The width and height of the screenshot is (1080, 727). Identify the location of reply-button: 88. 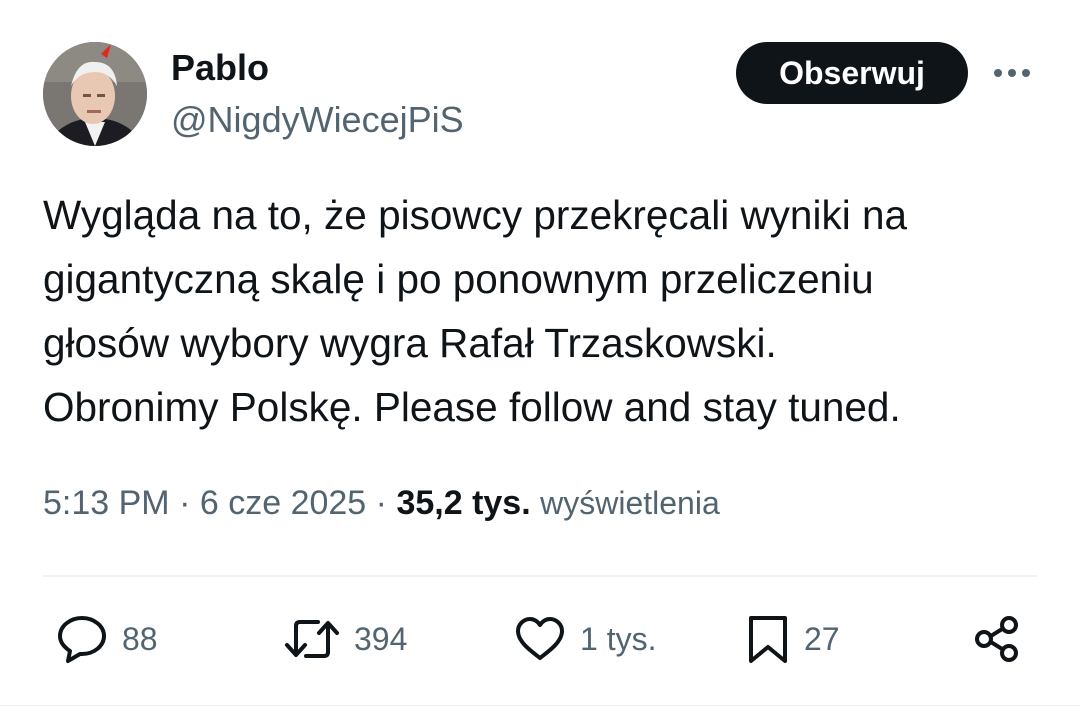
(107, 639).